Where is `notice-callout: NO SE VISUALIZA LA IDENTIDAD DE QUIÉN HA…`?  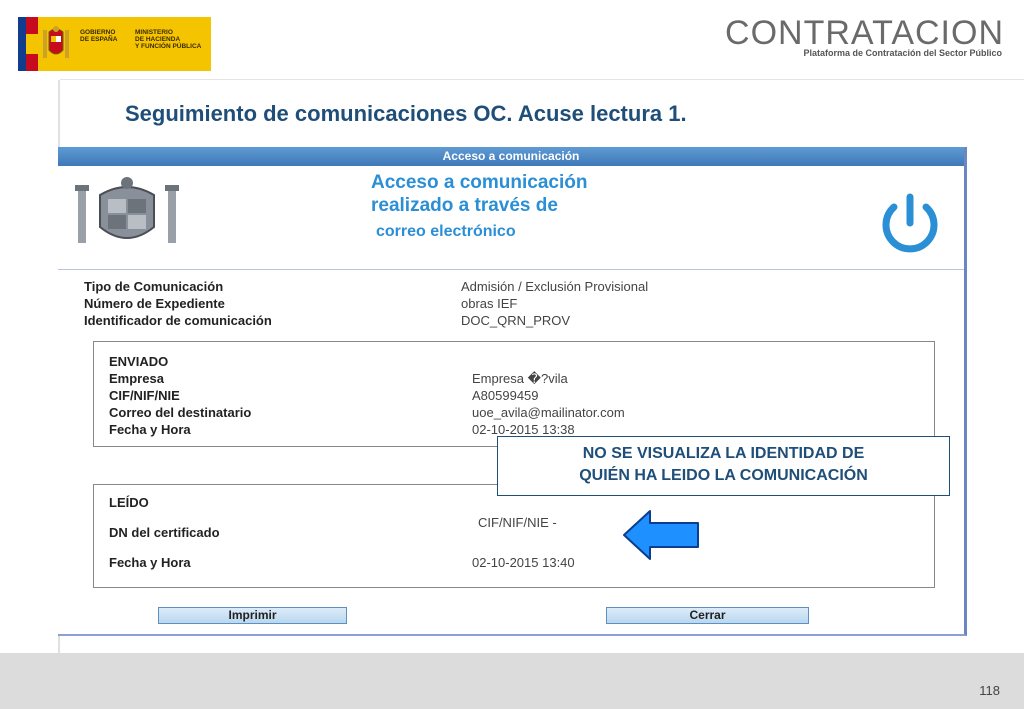
notice-callout: NO SE VISUALIZA LA IDENTIDAD DE QUIÉN HA… is located at coordinates (723, 466).